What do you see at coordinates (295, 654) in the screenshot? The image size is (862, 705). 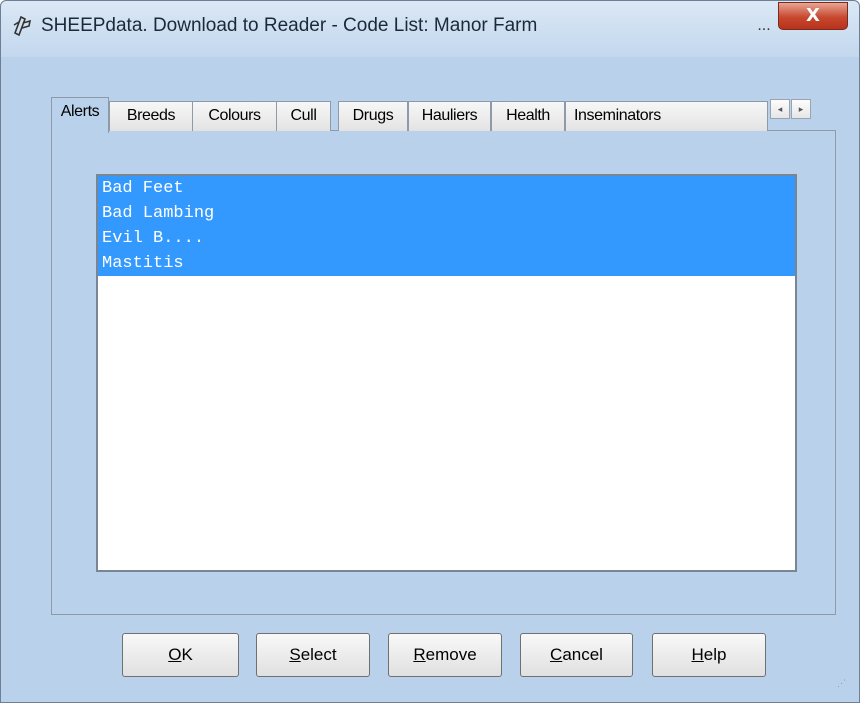 I see `select-mnemonic: S` at bounding box center [295, 654].